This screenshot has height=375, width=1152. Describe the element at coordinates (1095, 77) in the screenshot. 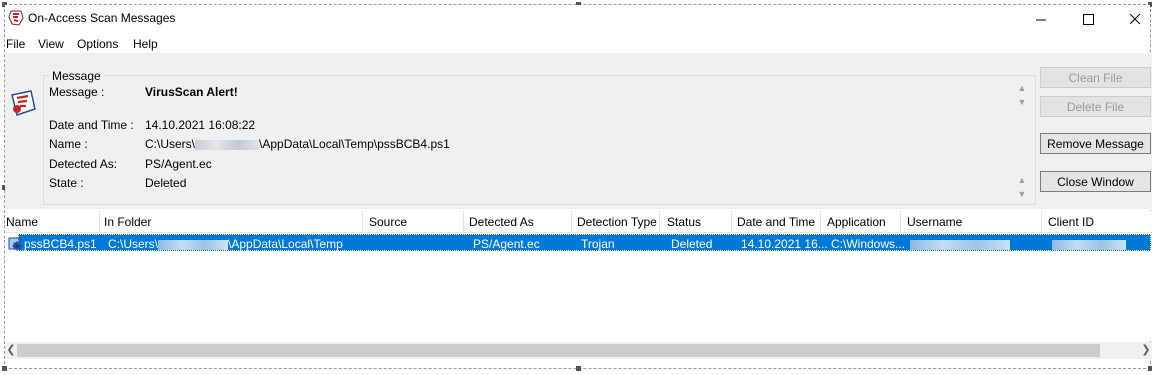

I see `clean-file-button: Clean File` at that location.